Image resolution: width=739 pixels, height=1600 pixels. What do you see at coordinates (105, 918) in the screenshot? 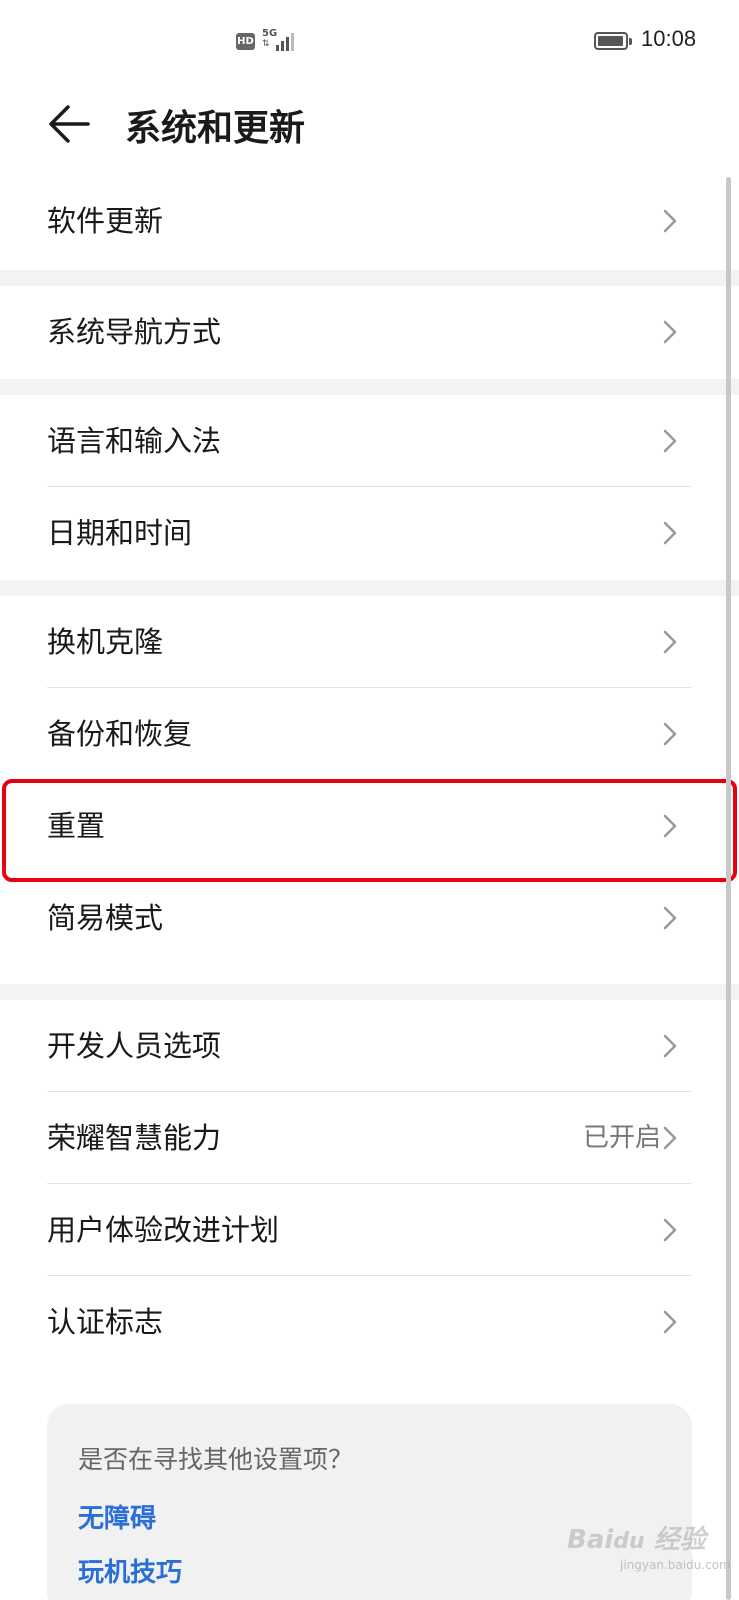
I see `settings-item-label: 简易模式` at bounding box center [105, 918].